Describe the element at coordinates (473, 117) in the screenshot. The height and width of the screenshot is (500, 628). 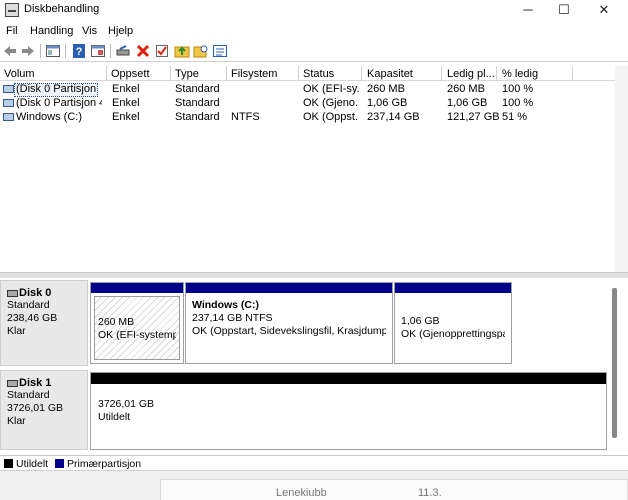
I see `cell-ledig-plass: 121,27 GB` at that location.